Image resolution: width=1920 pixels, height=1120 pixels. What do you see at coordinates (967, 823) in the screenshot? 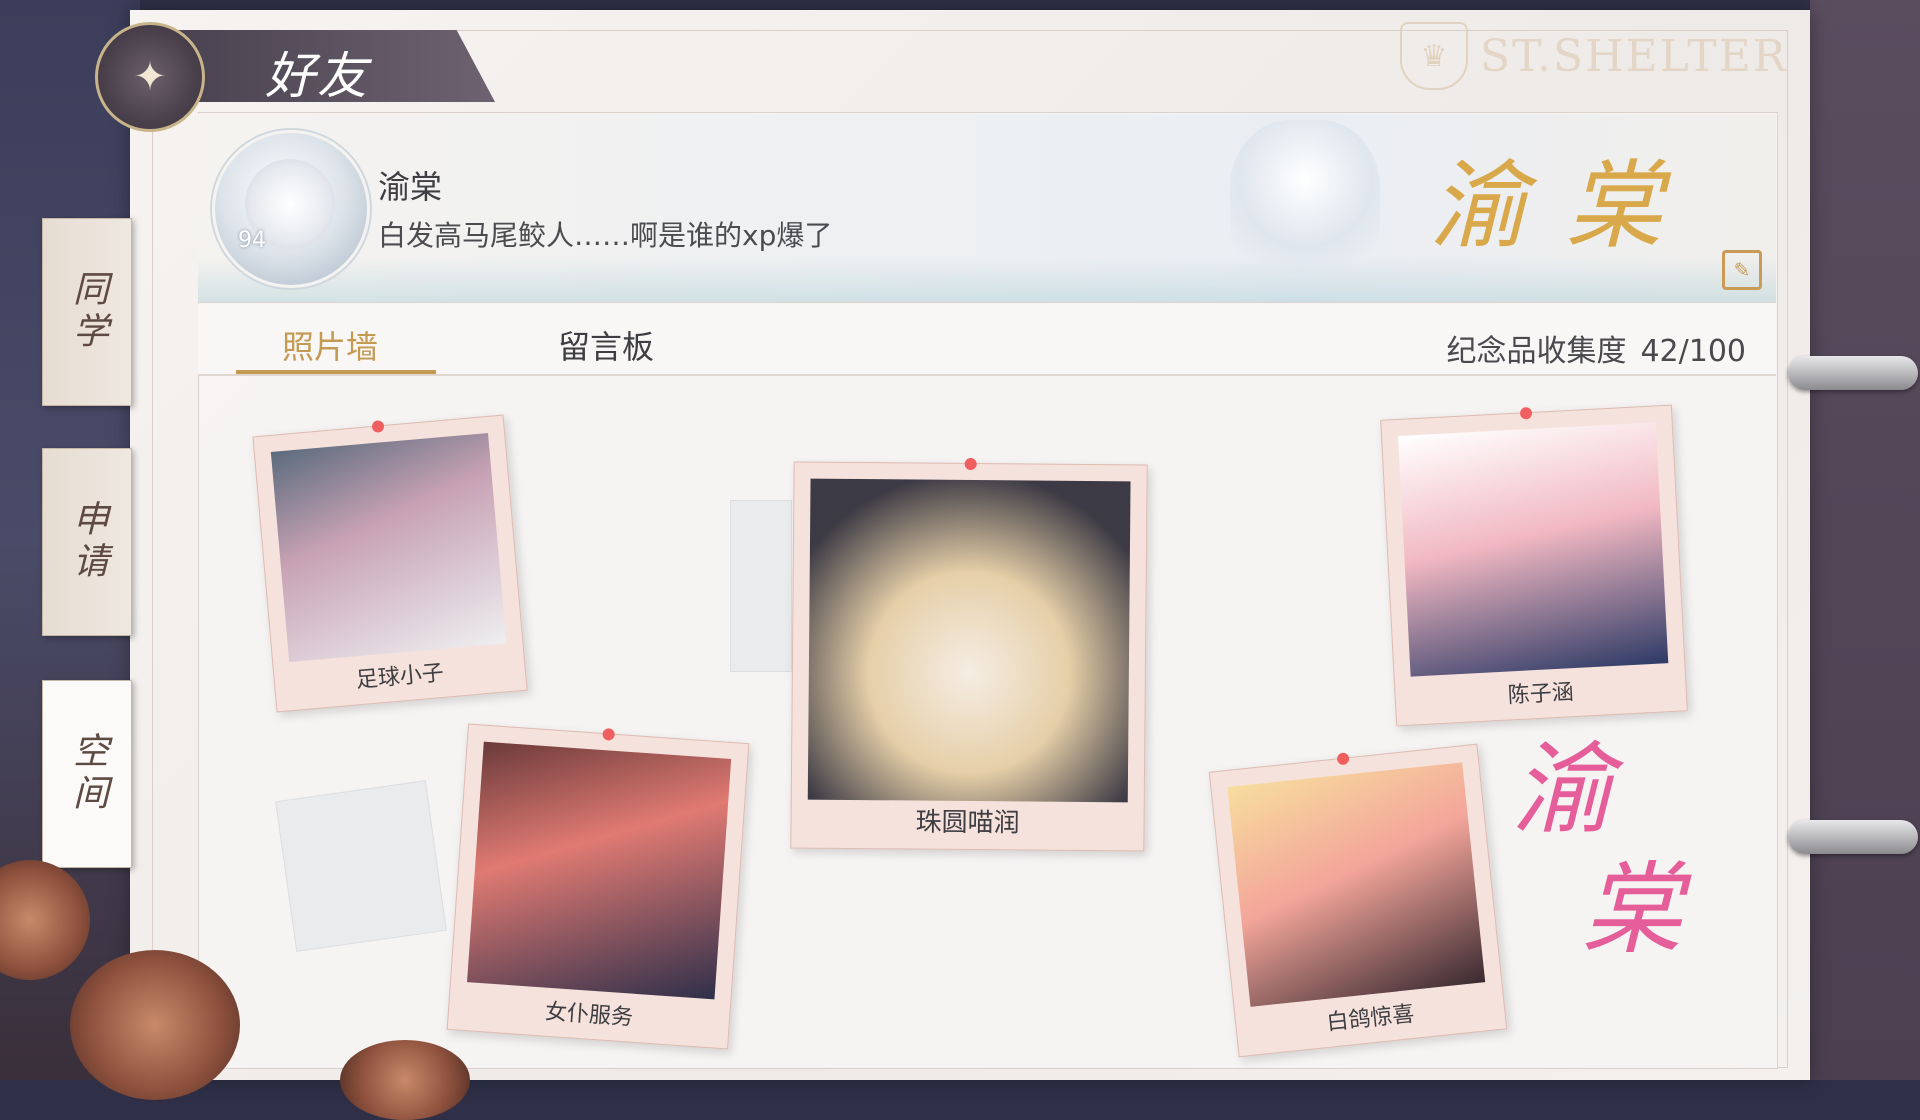
I see `photo-caption: 珠圆喵润` at bounding box center [967, 823].